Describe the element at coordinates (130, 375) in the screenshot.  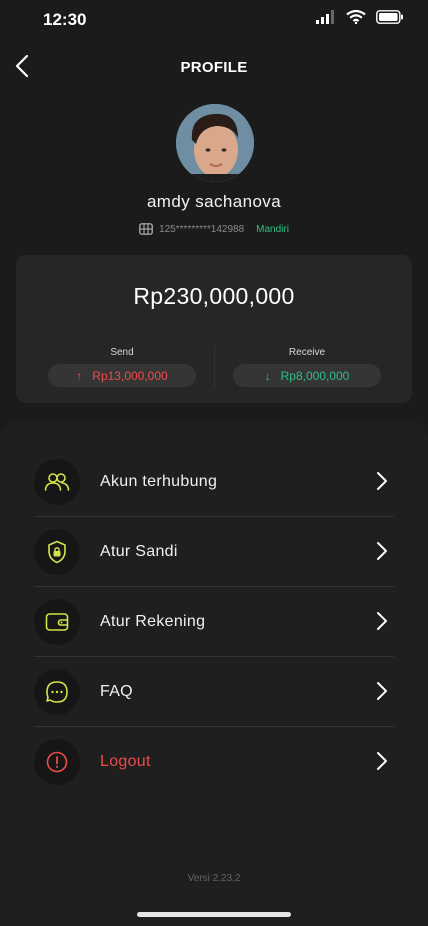
I see `send-value: Rp13,000,000` at that location.